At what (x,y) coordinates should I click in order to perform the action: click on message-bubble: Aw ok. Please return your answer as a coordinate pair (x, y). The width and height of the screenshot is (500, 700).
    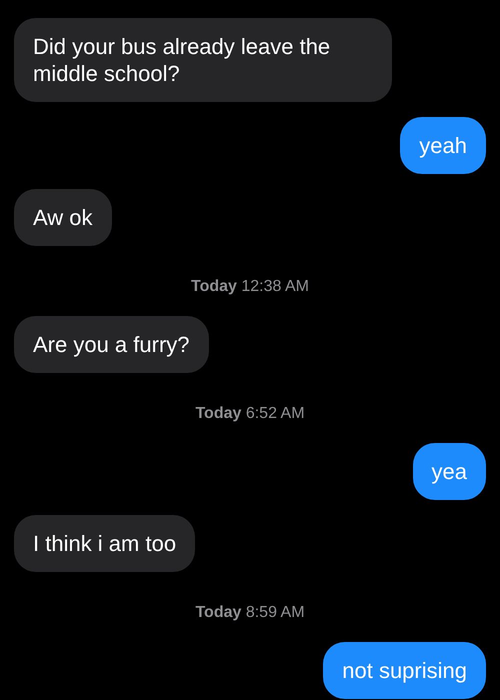
    Looking at the image, I should click on (63, 217).